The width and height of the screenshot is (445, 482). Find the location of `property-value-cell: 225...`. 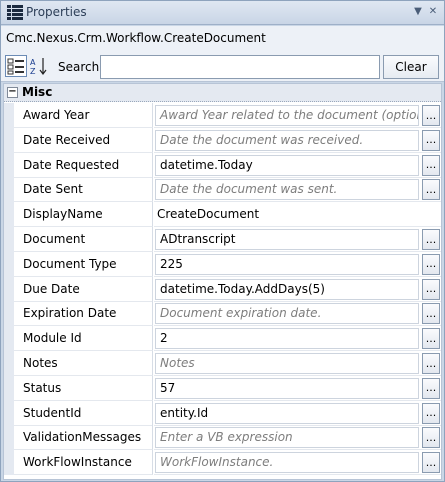

property-value-cell: 225... is located at coordinates (297, 264).